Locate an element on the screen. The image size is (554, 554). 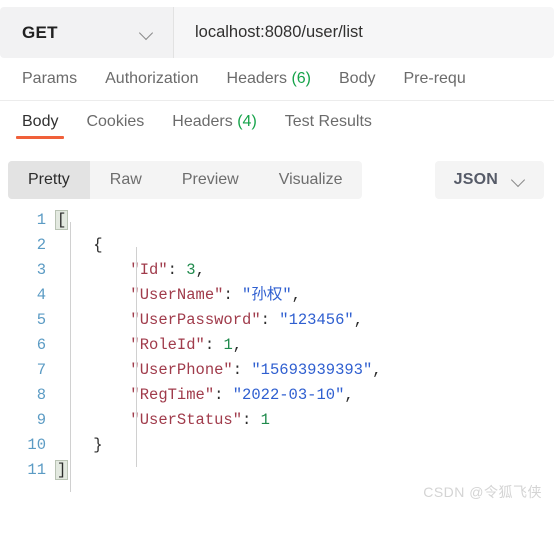
response-tab-label: Headers is located at coordinates (202, 121).